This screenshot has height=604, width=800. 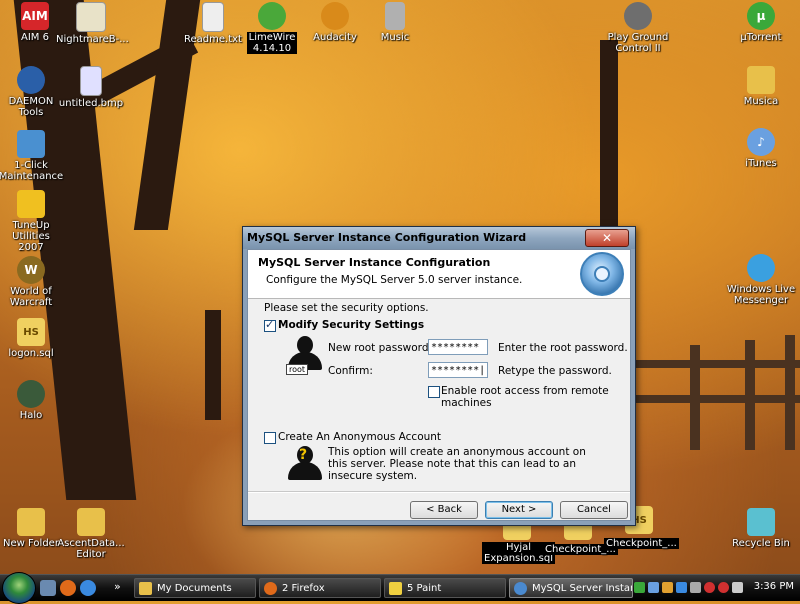 I want to click on limewire-icon, so click(x=272, y=16).